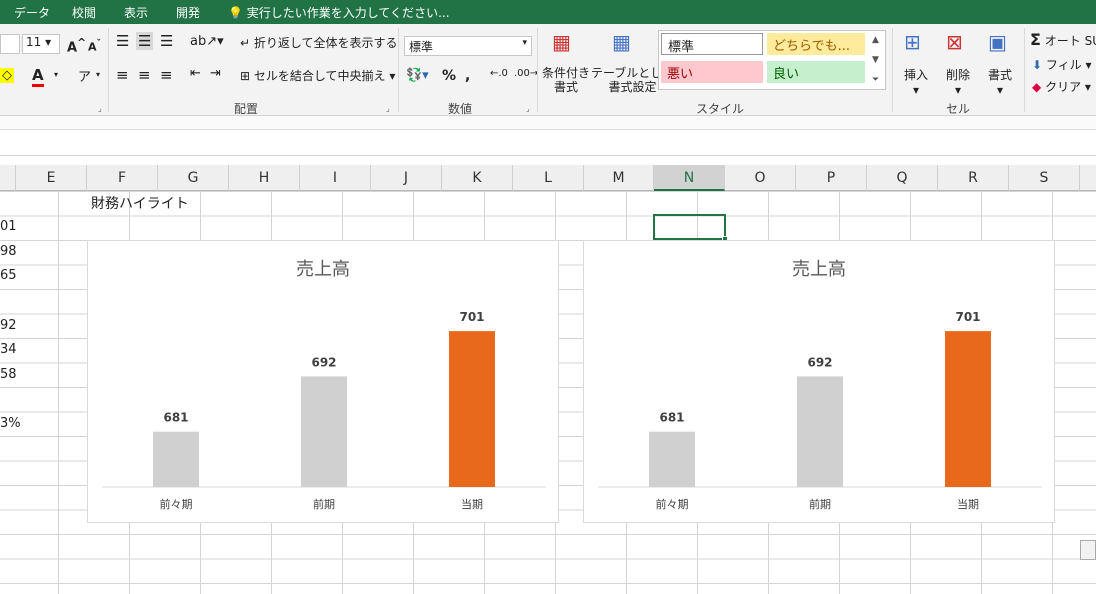  I want to click on align-middle-icon: ☰, so click(145, 41).